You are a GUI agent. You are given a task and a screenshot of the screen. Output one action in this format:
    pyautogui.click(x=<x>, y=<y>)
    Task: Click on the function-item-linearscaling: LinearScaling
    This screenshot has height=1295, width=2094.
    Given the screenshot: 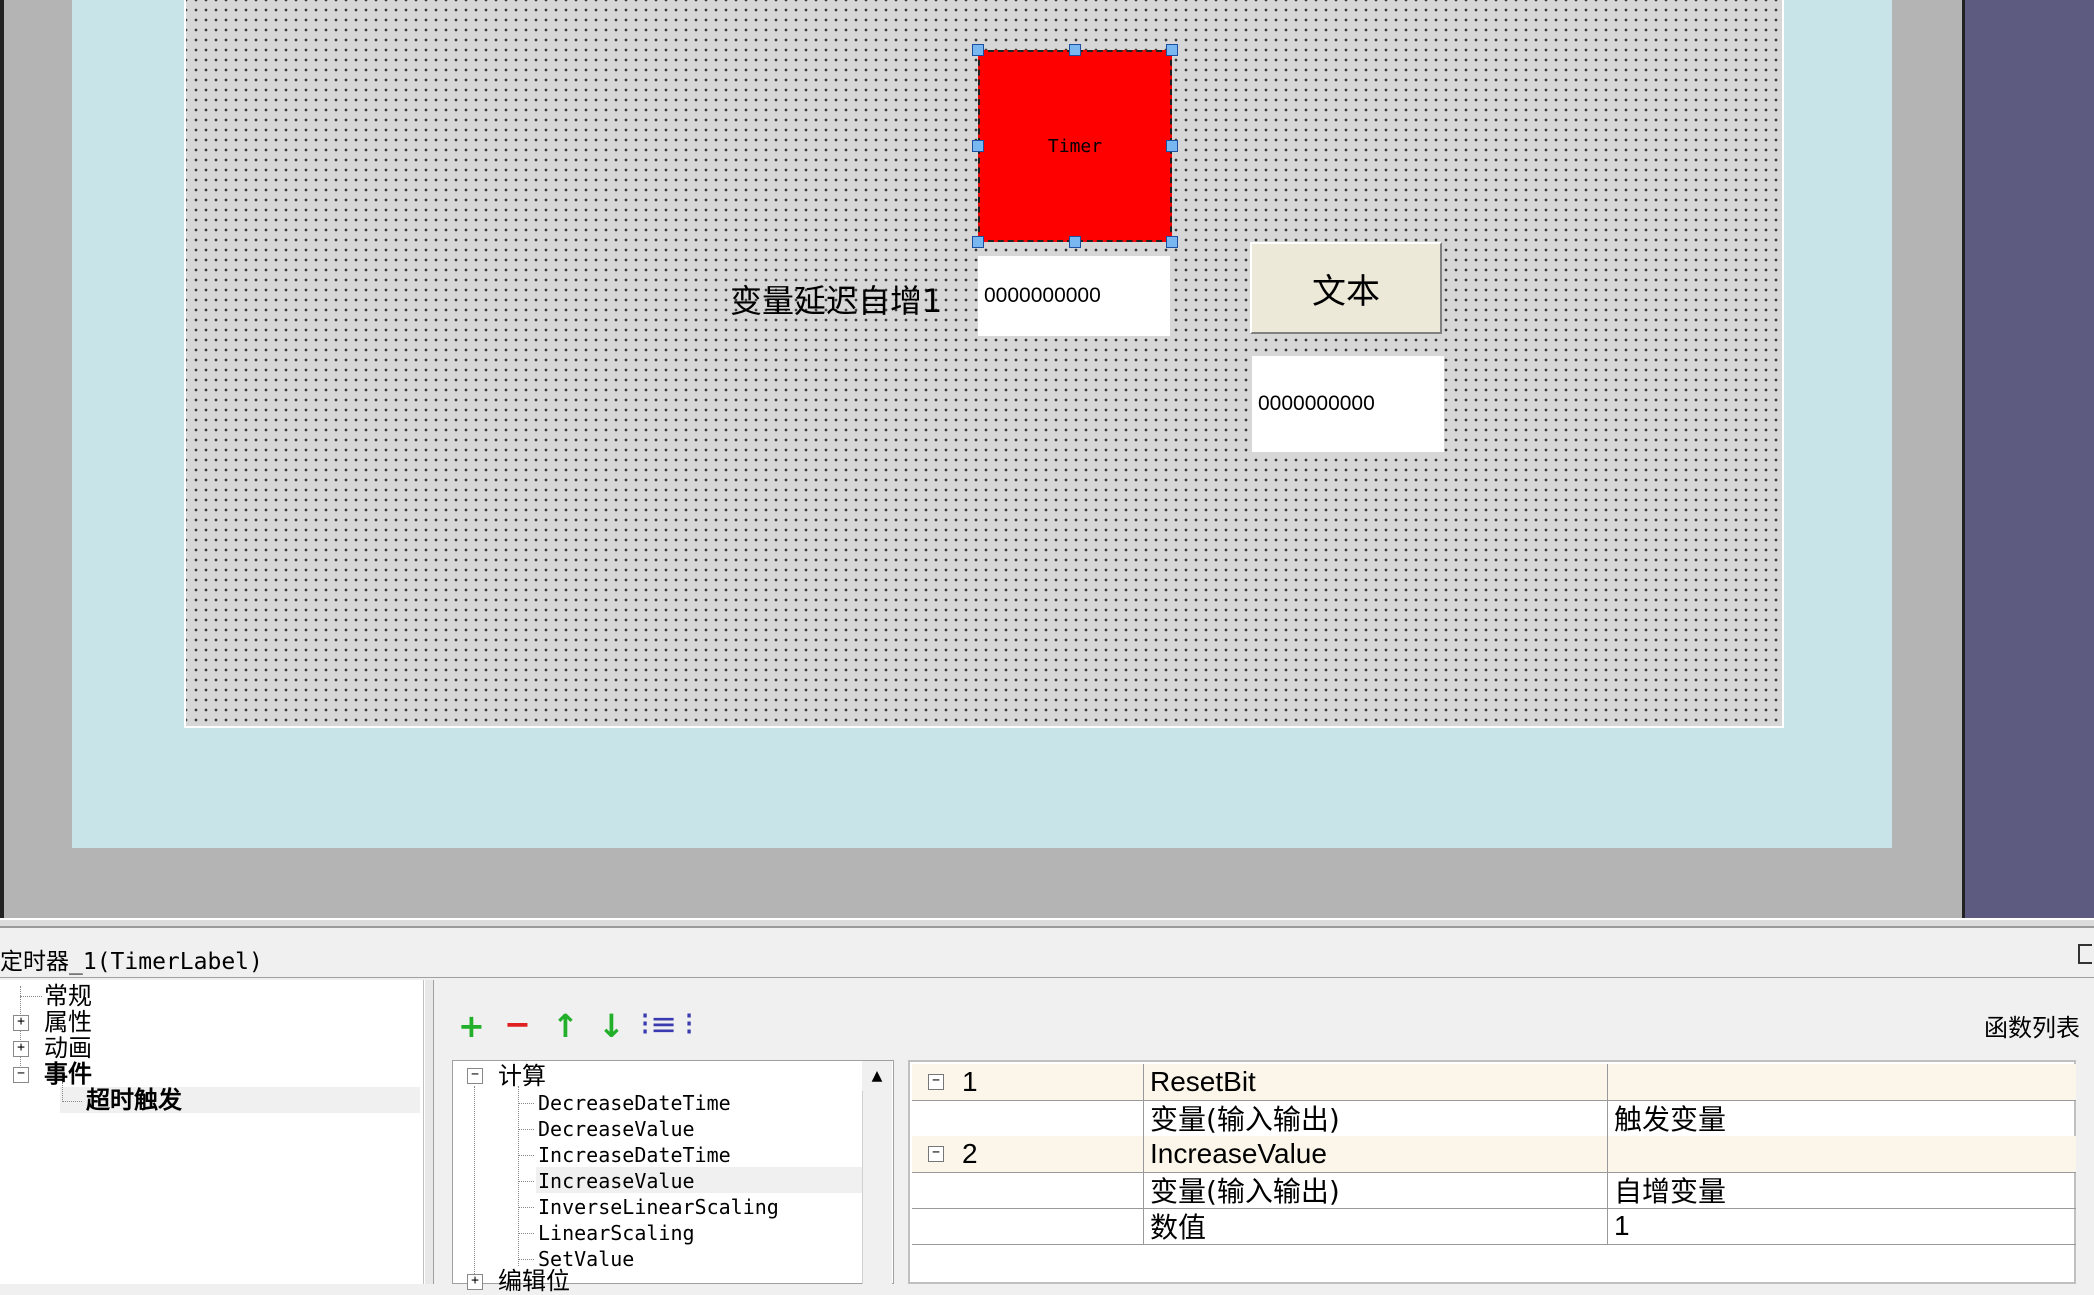 What is the action you would take?
    pyautogui.click(x=616, y=1233)
    